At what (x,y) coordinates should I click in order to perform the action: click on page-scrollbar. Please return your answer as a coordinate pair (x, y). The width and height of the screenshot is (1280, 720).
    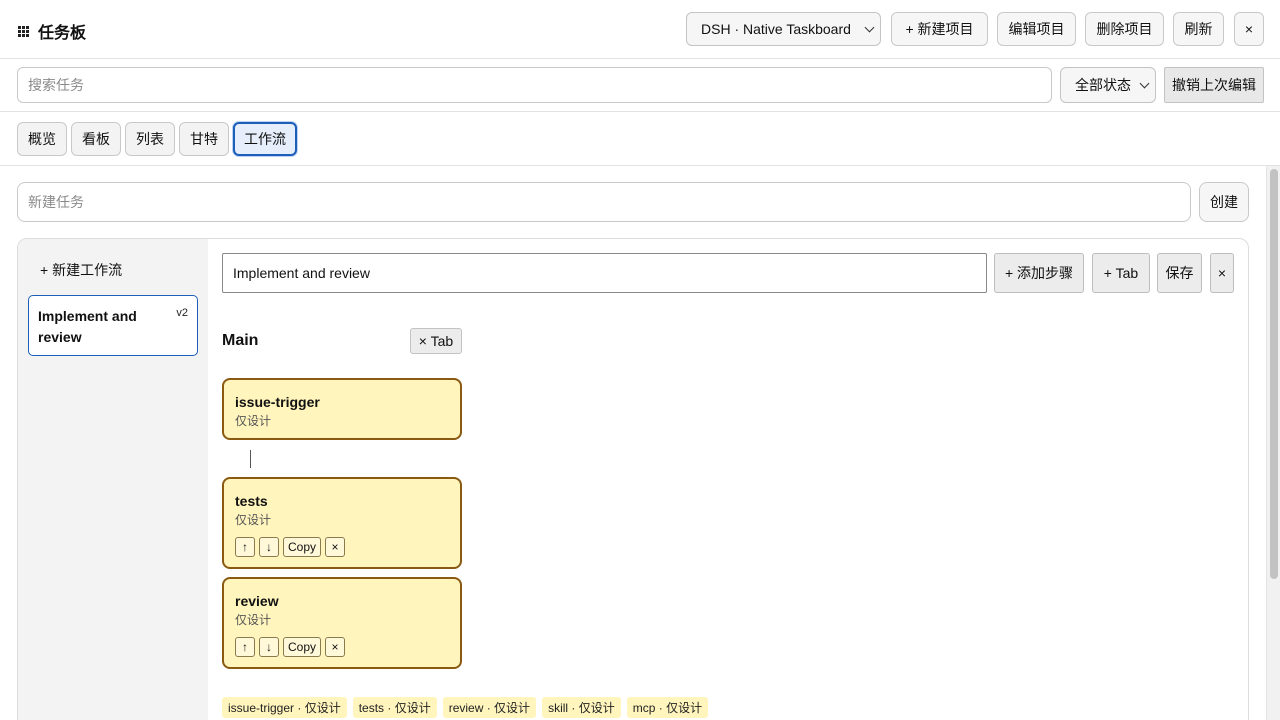
    Looking at the image, I should click on (1273, 443).